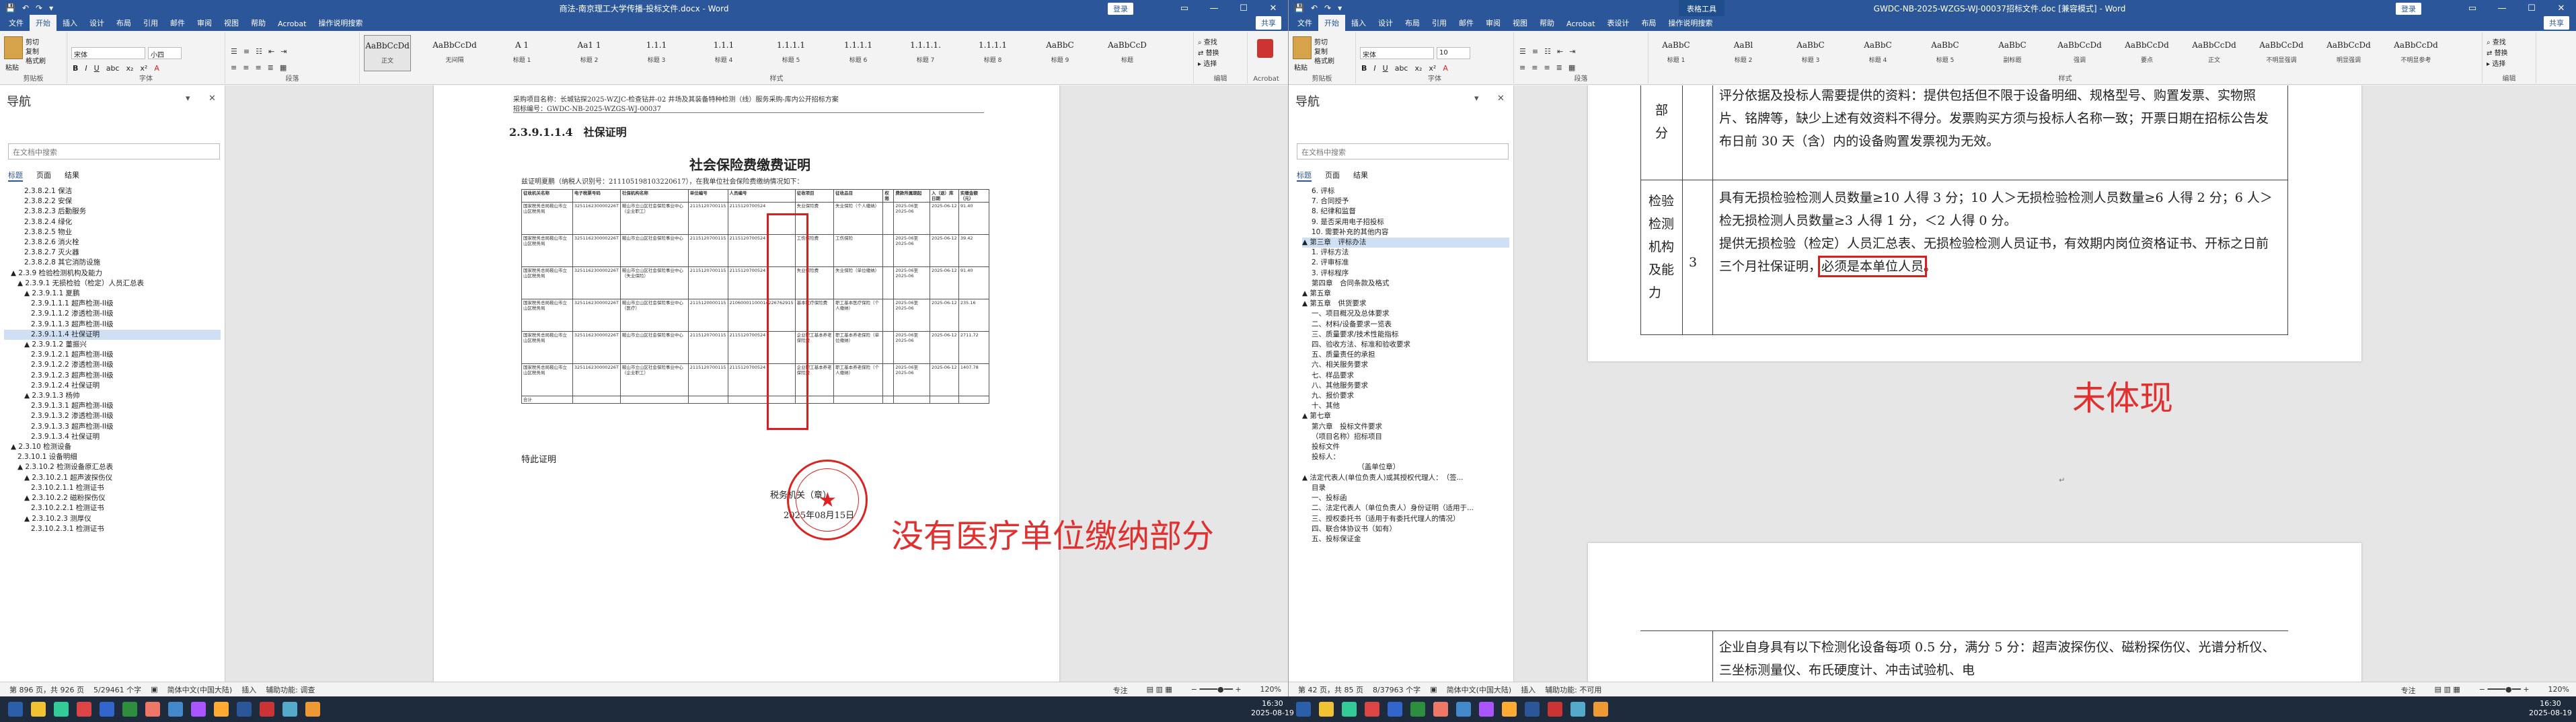 This screenshot has height=722, width=2576. Describe the element at coordinates (271, 51) in the screenshot. I see `decrease-indent-icon: ⇤` at that location.